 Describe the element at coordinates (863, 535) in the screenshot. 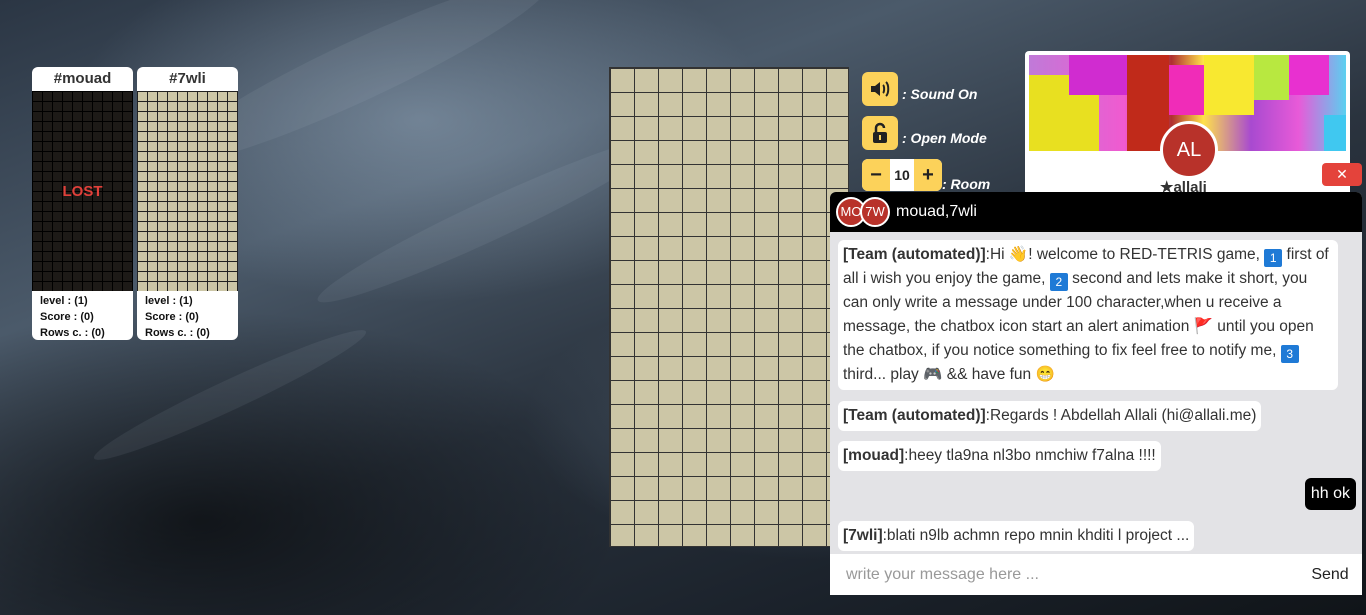

I see `message-author: [7wli]` at that location.